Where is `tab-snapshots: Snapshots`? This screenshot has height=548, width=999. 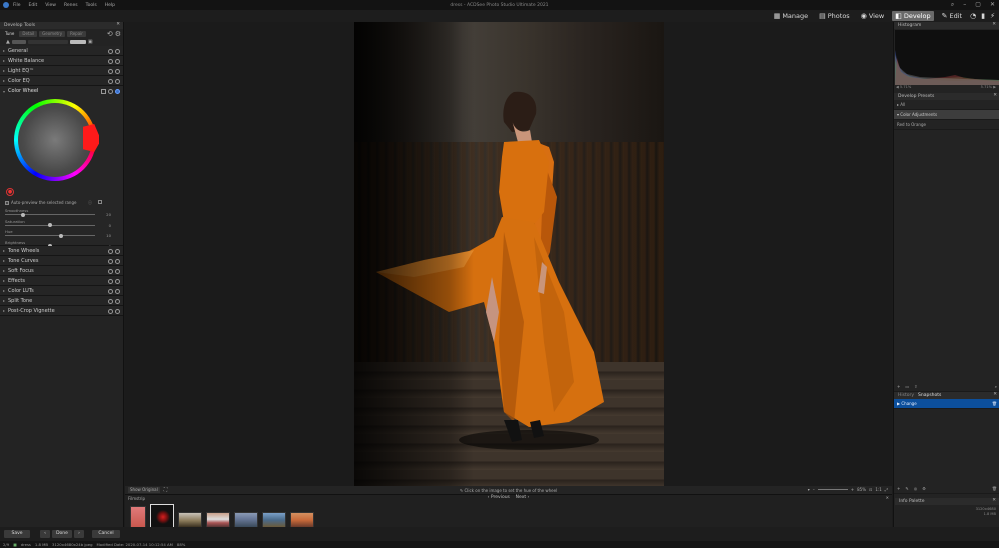 tab-snapshots: Snapshots is located at coordinates (929, 395).